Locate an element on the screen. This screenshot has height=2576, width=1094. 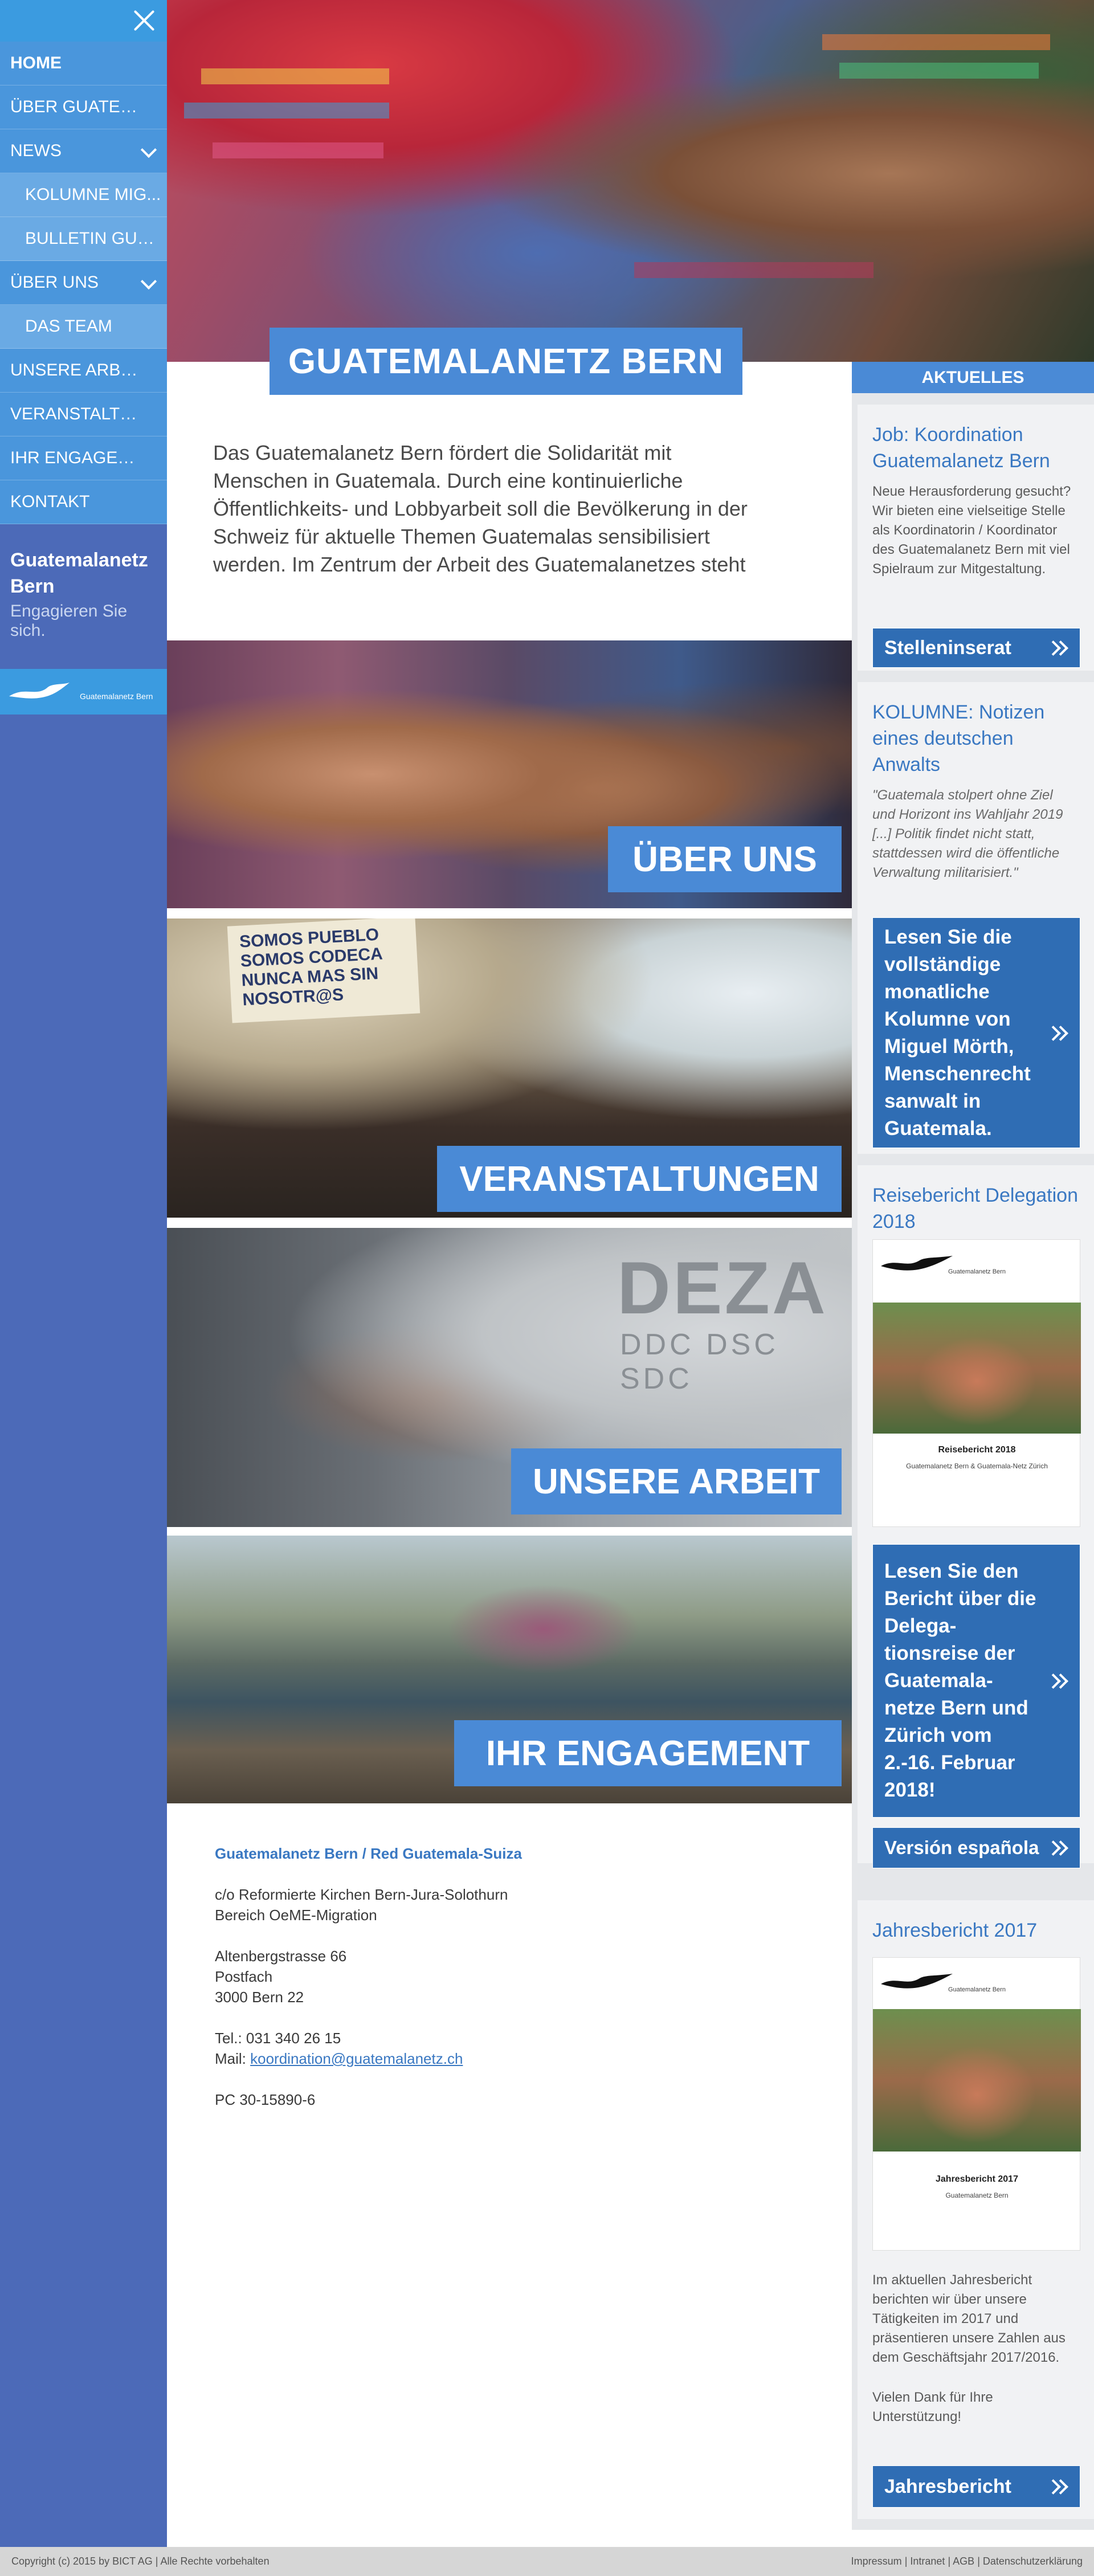
nav-item-ueber-uns: Über uns is located at coordinates (83, 283).